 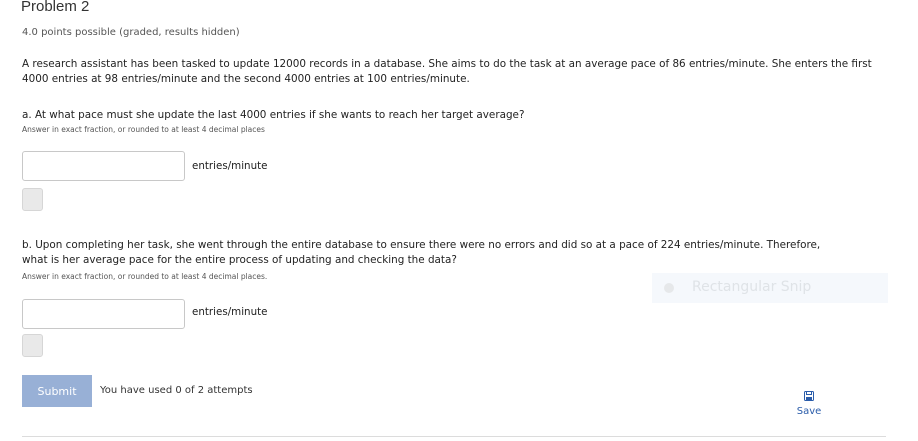 I want to click on part-a-status-indicator, so click(x=32, y=199).